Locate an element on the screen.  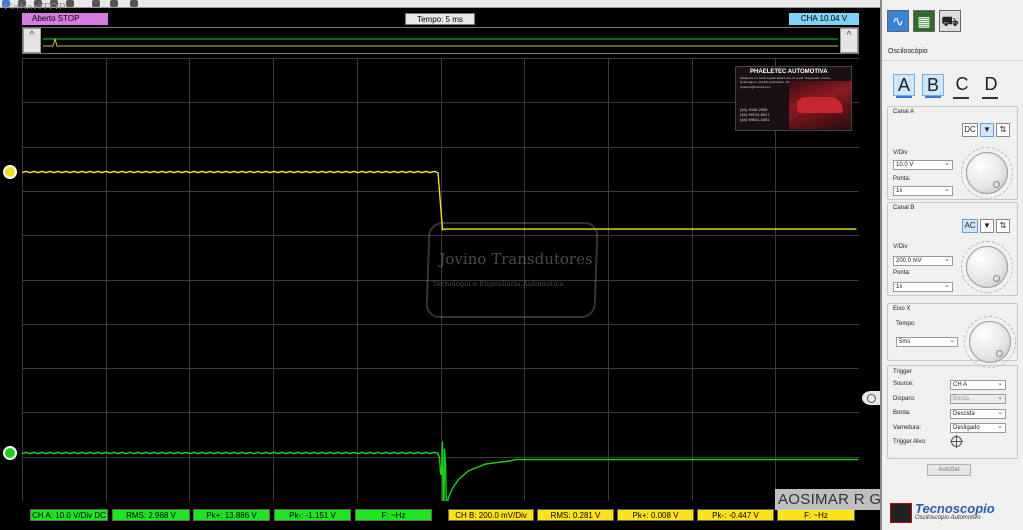
tempo-label: Tempo: is located at coordinates (906, 324).